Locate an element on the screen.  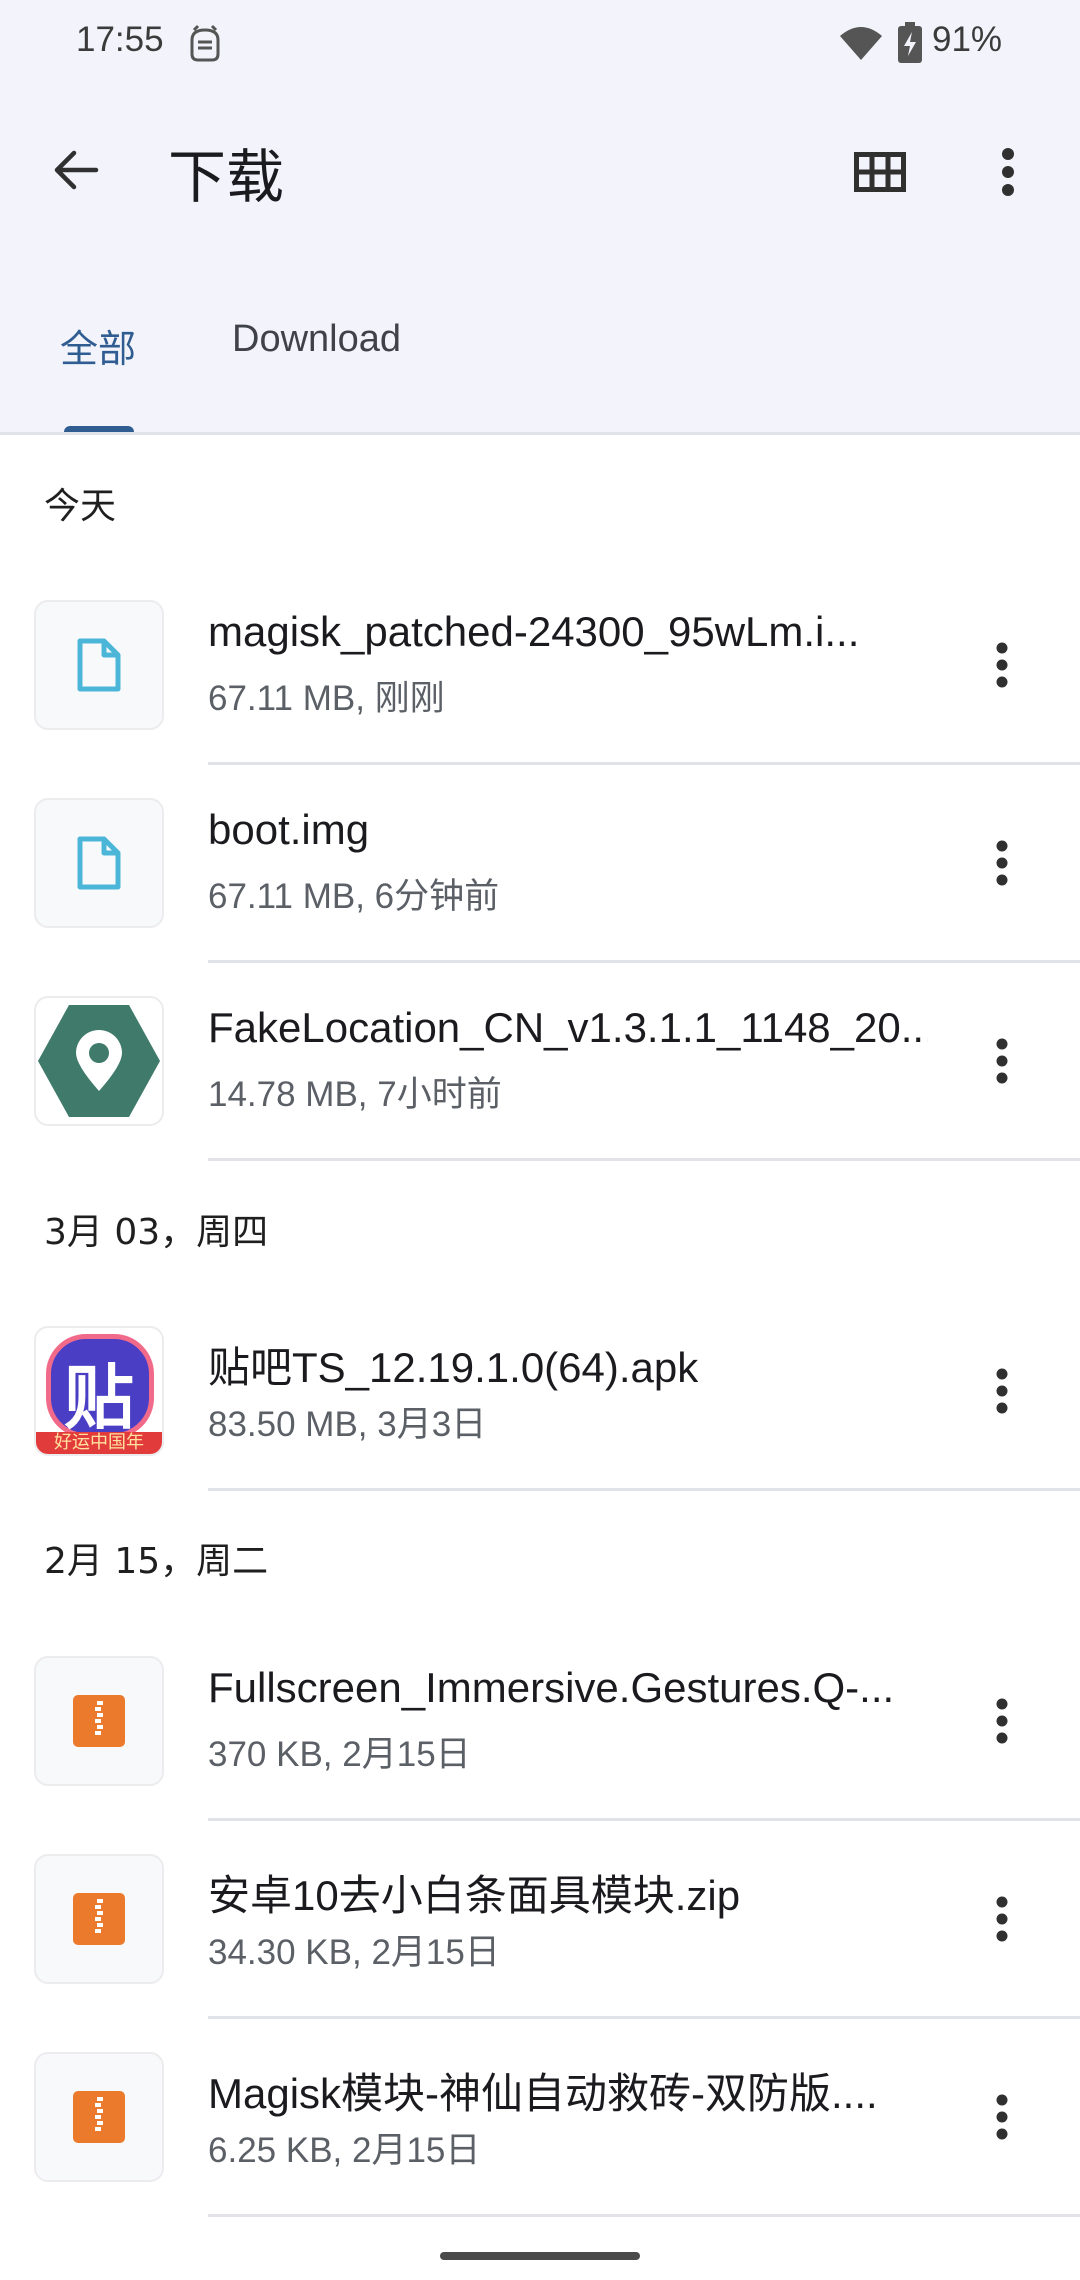
file-meta: 83.50 MB, 3月3日 is located at coordinates (347, 1424).